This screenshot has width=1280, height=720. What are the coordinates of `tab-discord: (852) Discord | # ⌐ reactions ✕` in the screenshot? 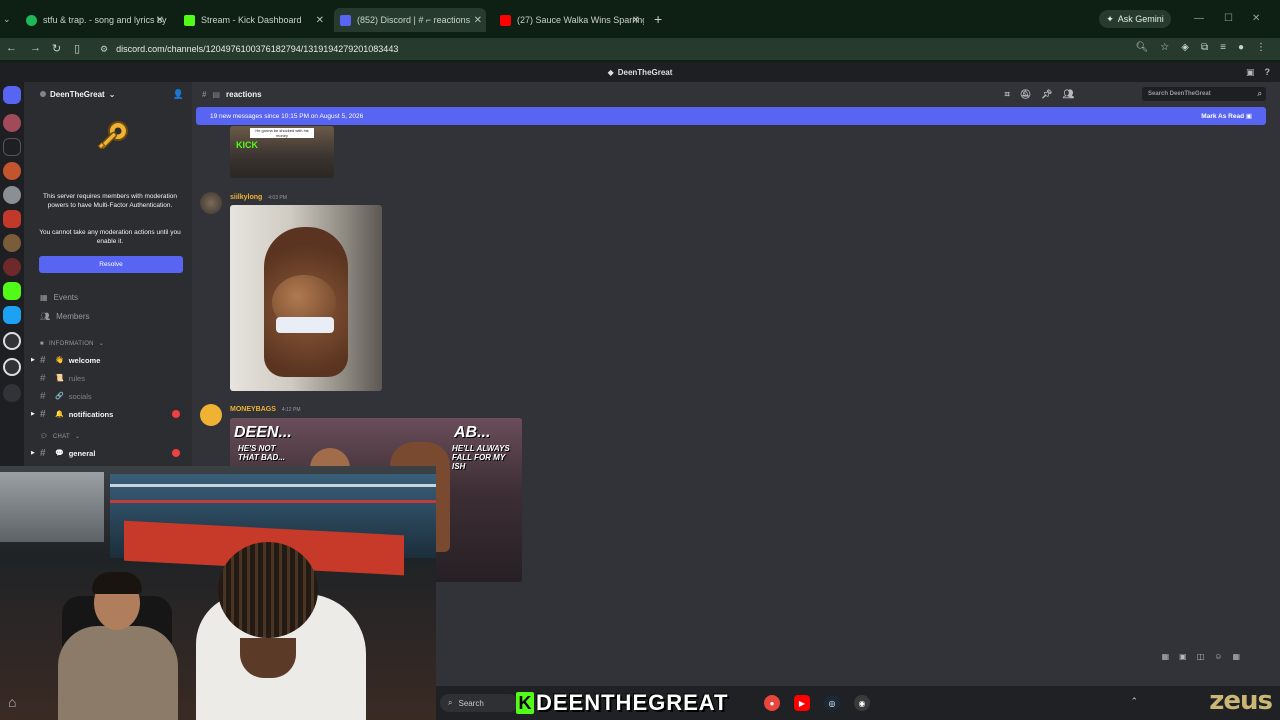 It's located at (410, 20).